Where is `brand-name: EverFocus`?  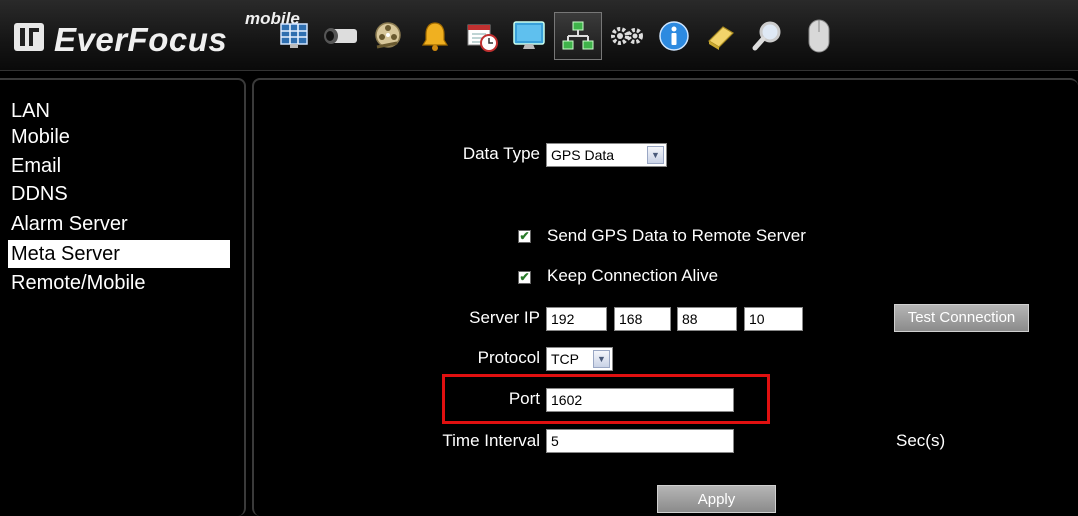 brand-name: EverFocus is located at coordinates (141, 39).